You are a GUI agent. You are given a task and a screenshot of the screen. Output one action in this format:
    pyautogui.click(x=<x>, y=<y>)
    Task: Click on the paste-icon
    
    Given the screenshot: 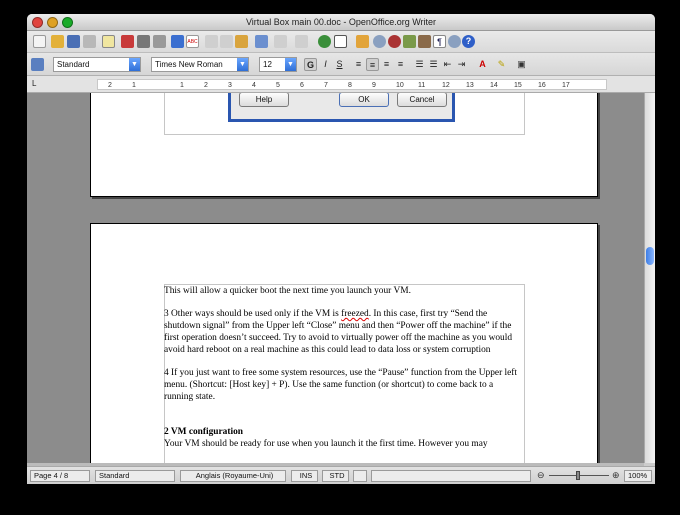 What is the action you would take?
    pyautogui.click(x=241, y=41)
    